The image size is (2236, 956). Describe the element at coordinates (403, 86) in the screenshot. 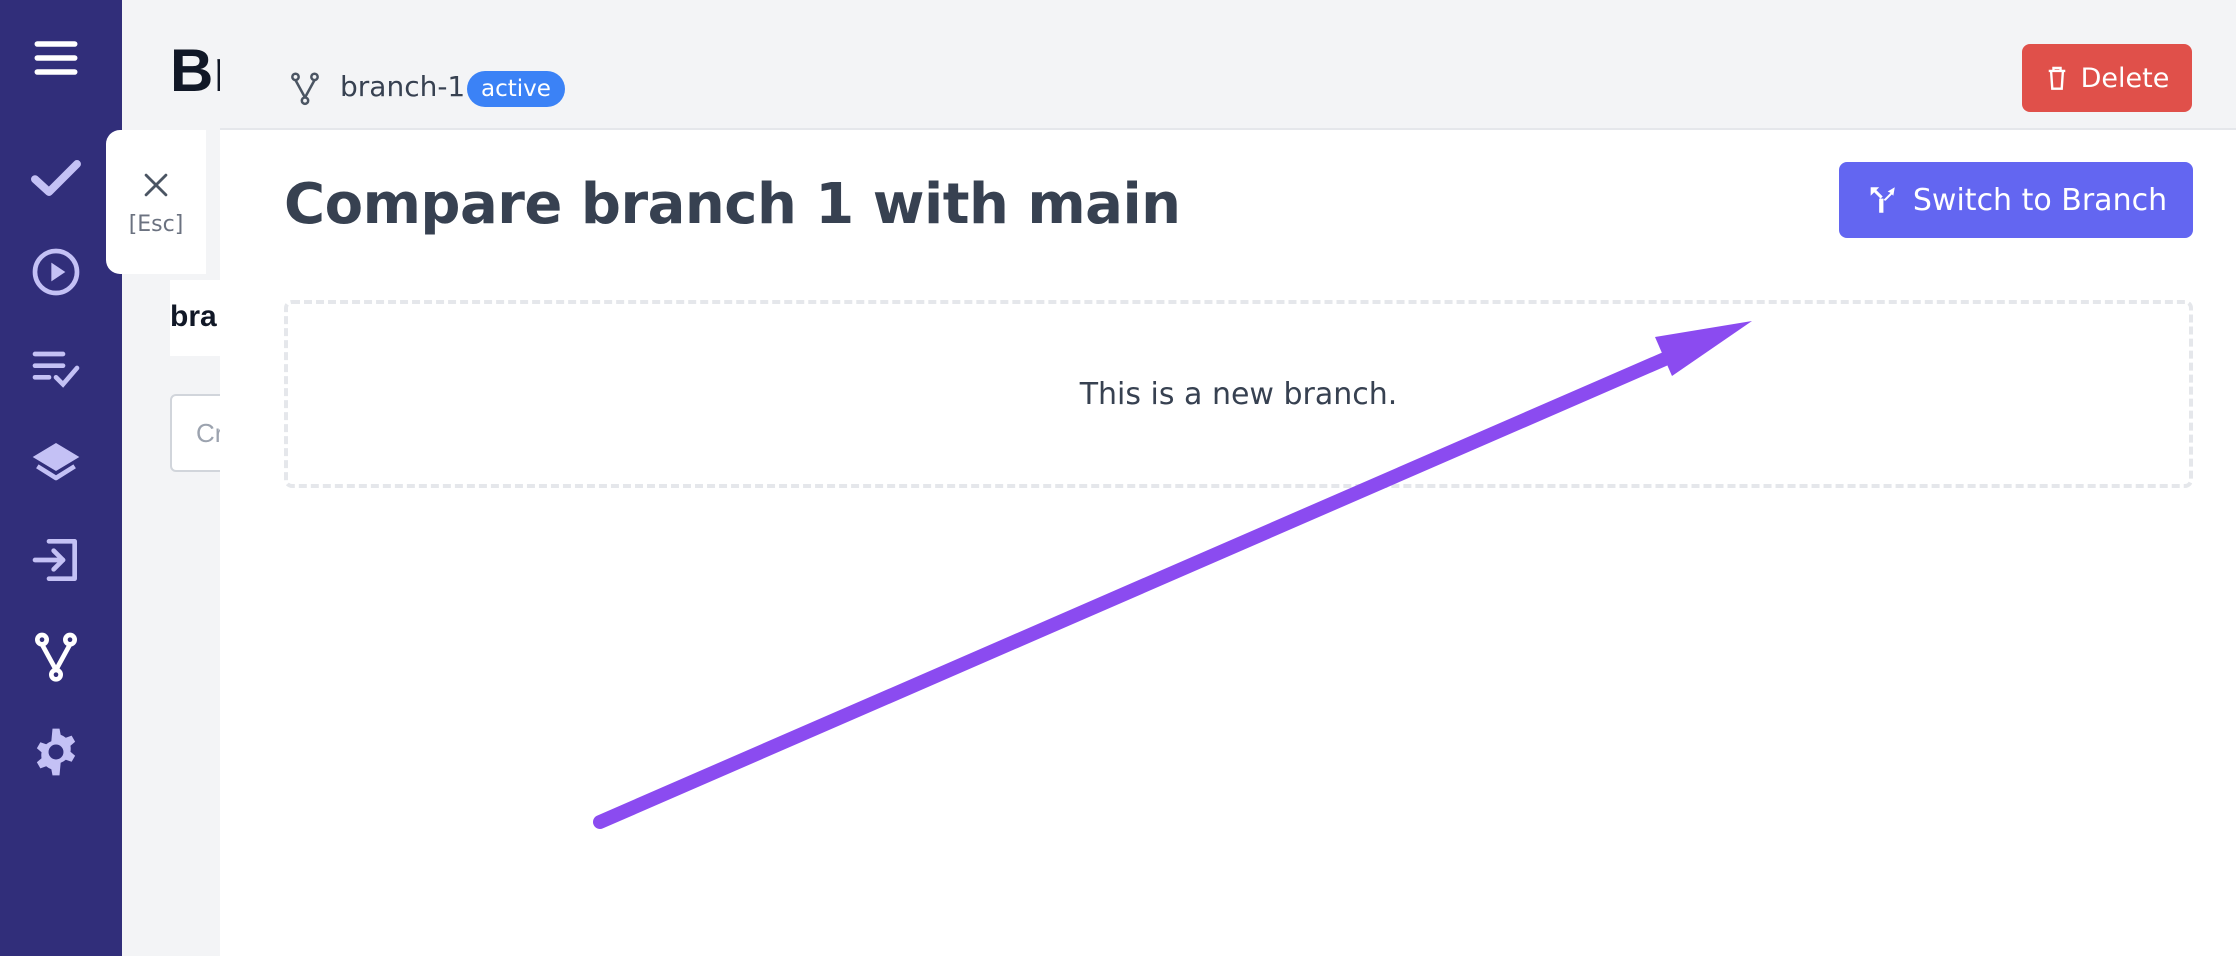

I see `branch-name: branch-1` at that location.